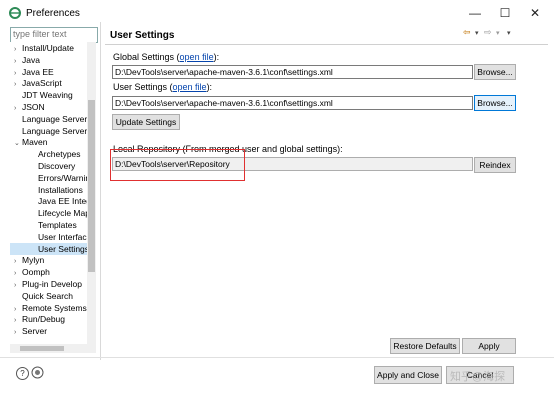 The height and width of the screenshot is (404, 554). What do you see at coordinates (51, 260) in the screenshot?
I see `tree-item: › Mylyn` at bounding box center [51, 260].